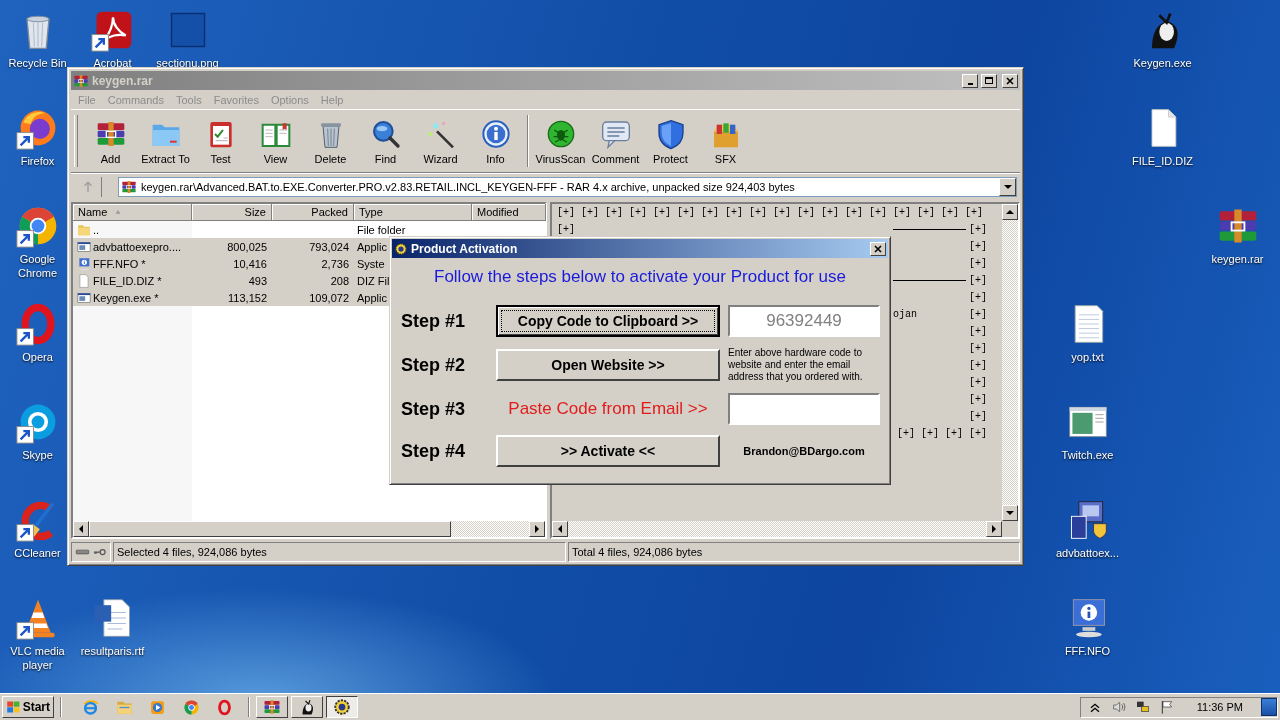 The height and width of the screenshot is (720, 1280). What do you see at coordinates (225, 707) in the screenshot?
I see `ring-icon` at bounding box center [225, 707].